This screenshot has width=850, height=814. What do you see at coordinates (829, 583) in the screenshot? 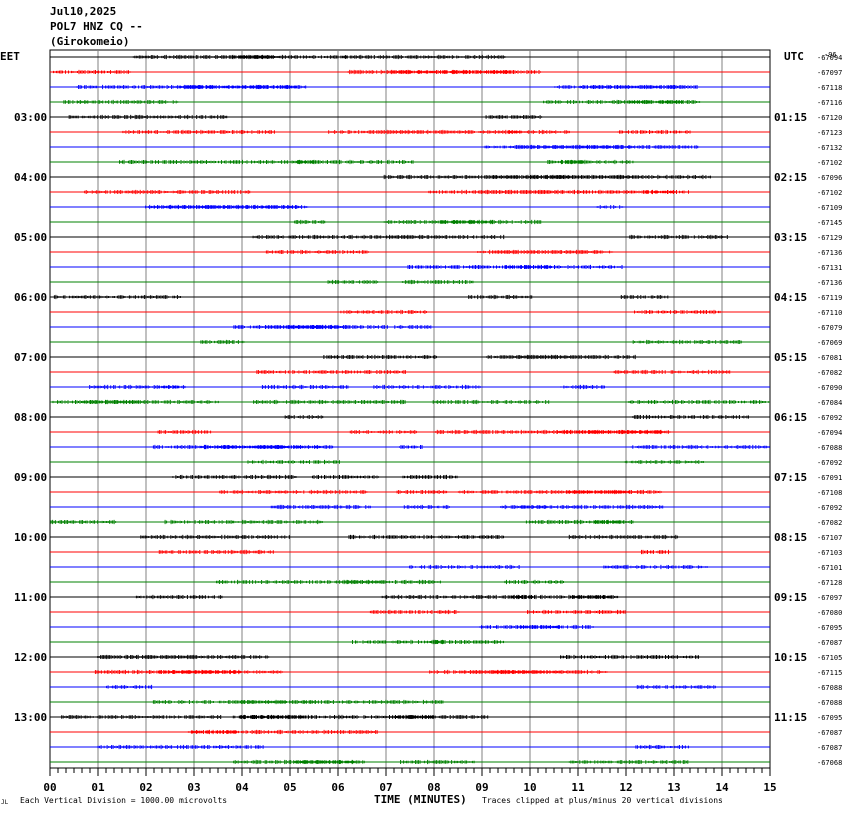
I see `trace-offset-label: -67128` at bounding box center [829, 583].